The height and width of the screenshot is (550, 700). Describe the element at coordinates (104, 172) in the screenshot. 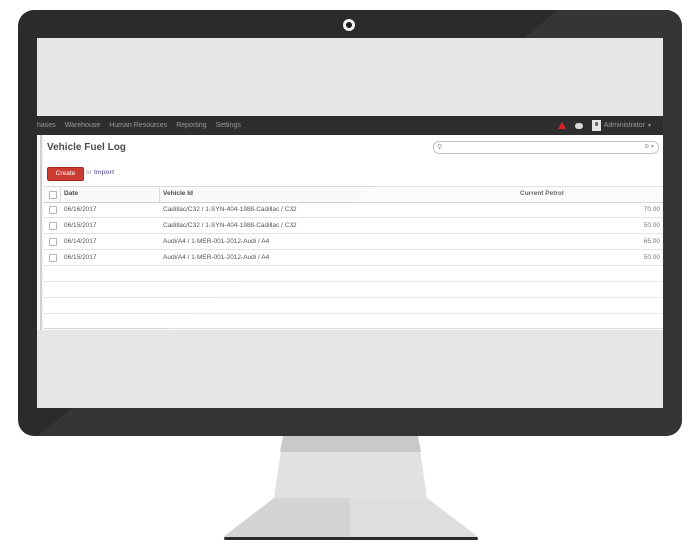

I see `import-link: Import` at that location.